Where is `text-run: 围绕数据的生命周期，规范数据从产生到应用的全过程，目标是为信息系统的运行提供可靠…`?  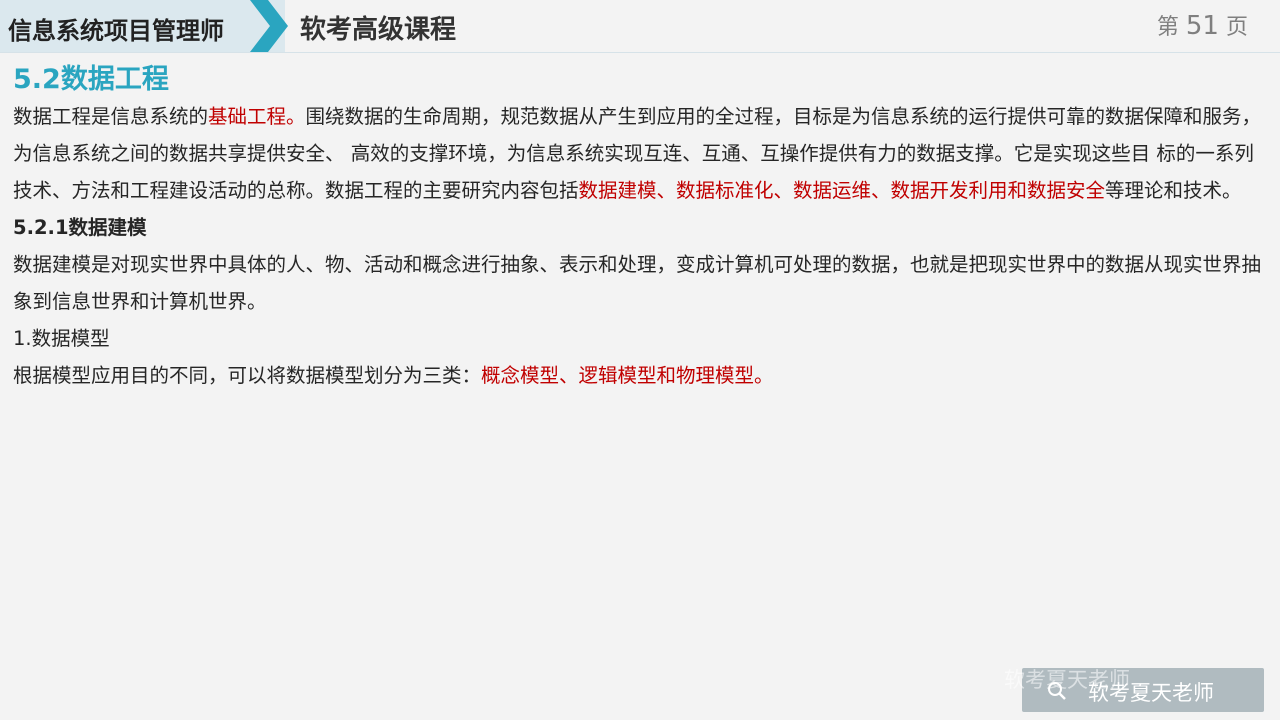 text-run: 围绕数据的生命周期，规范数据从产生到应用的全过程，目标是为信息系统的运行提供可靠… is located at coordinates (725, 116).